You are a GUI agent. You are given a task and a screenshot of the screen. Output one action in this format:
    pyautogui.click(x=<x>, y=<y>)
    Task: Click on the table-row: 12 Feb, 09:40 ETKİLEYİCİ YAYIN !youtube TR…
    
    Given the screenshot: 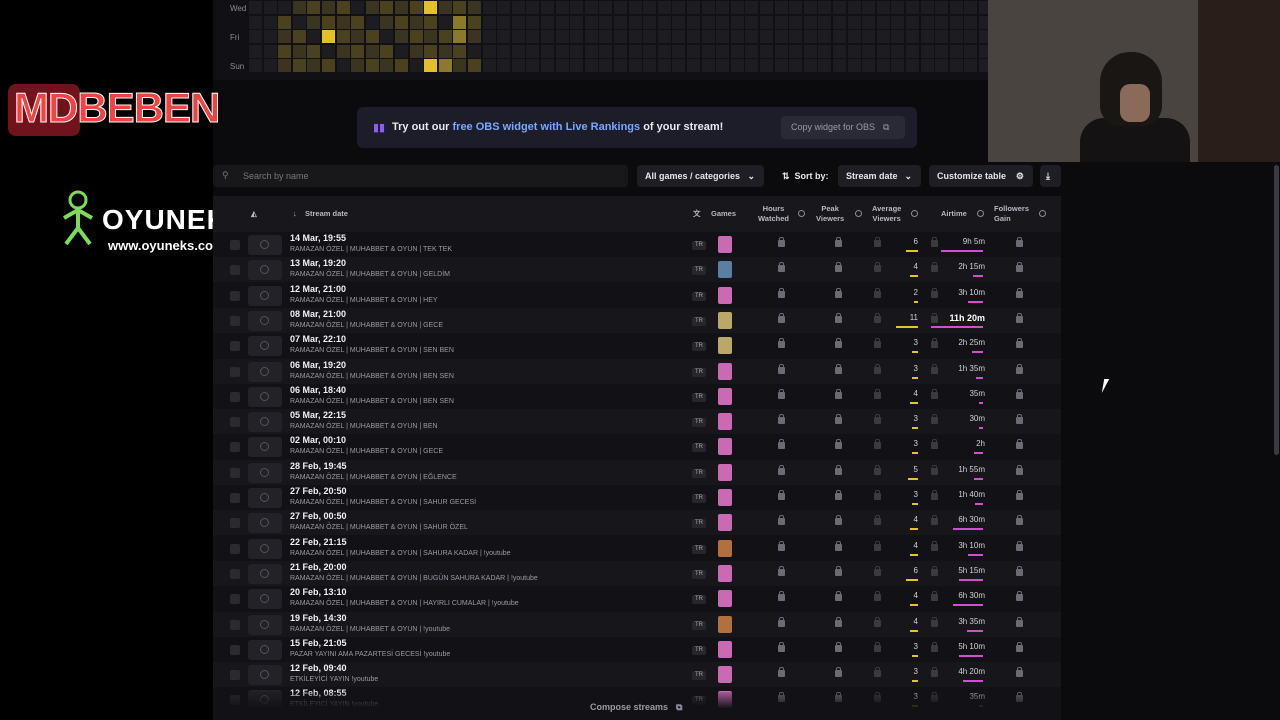 What is the action you would take?
    pyautogui.click(x=637, y=675)
    